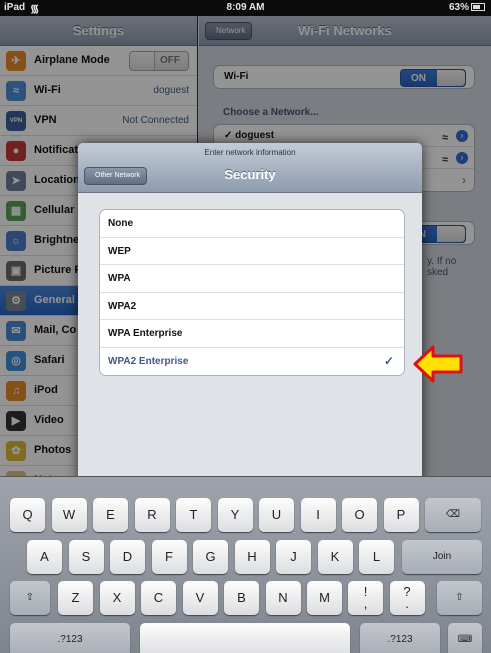 Image resolution: width=491 pixels, height=653 pixels. Describe the element at coordinates (75, 598) in the screenshot. I see `key-z: Z` at that location.